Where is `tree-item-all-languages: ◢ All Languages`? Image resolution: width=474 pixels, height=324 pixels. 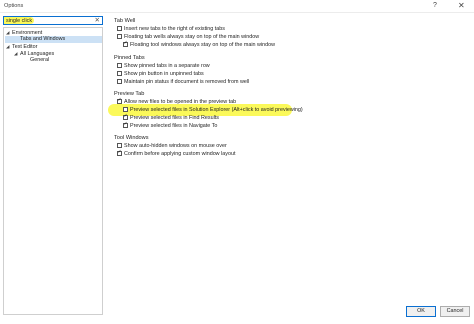
tree-item-all-languages: ◢ All Languages is located at coordinates (34, 53).